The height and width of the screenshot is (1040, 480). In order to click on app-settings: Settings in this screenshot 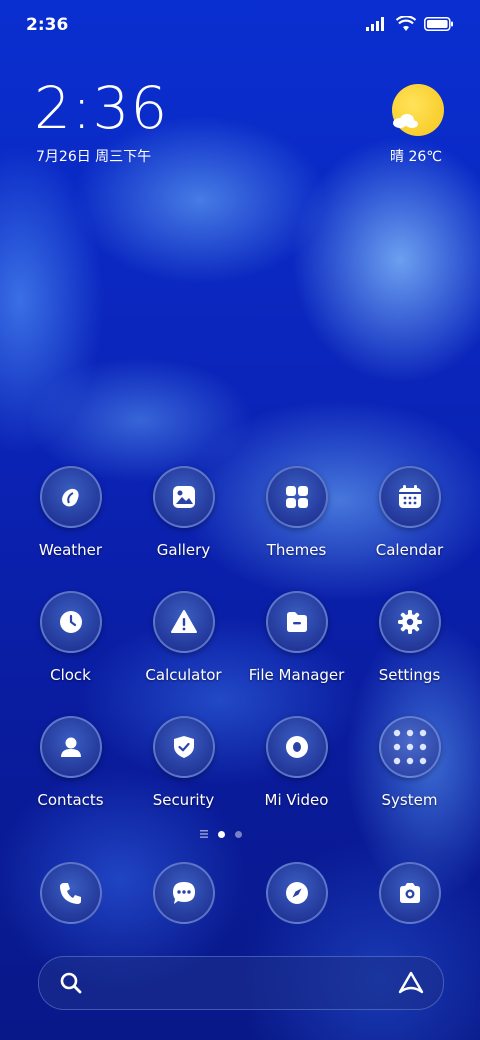, I will do `click(409, 637)`.